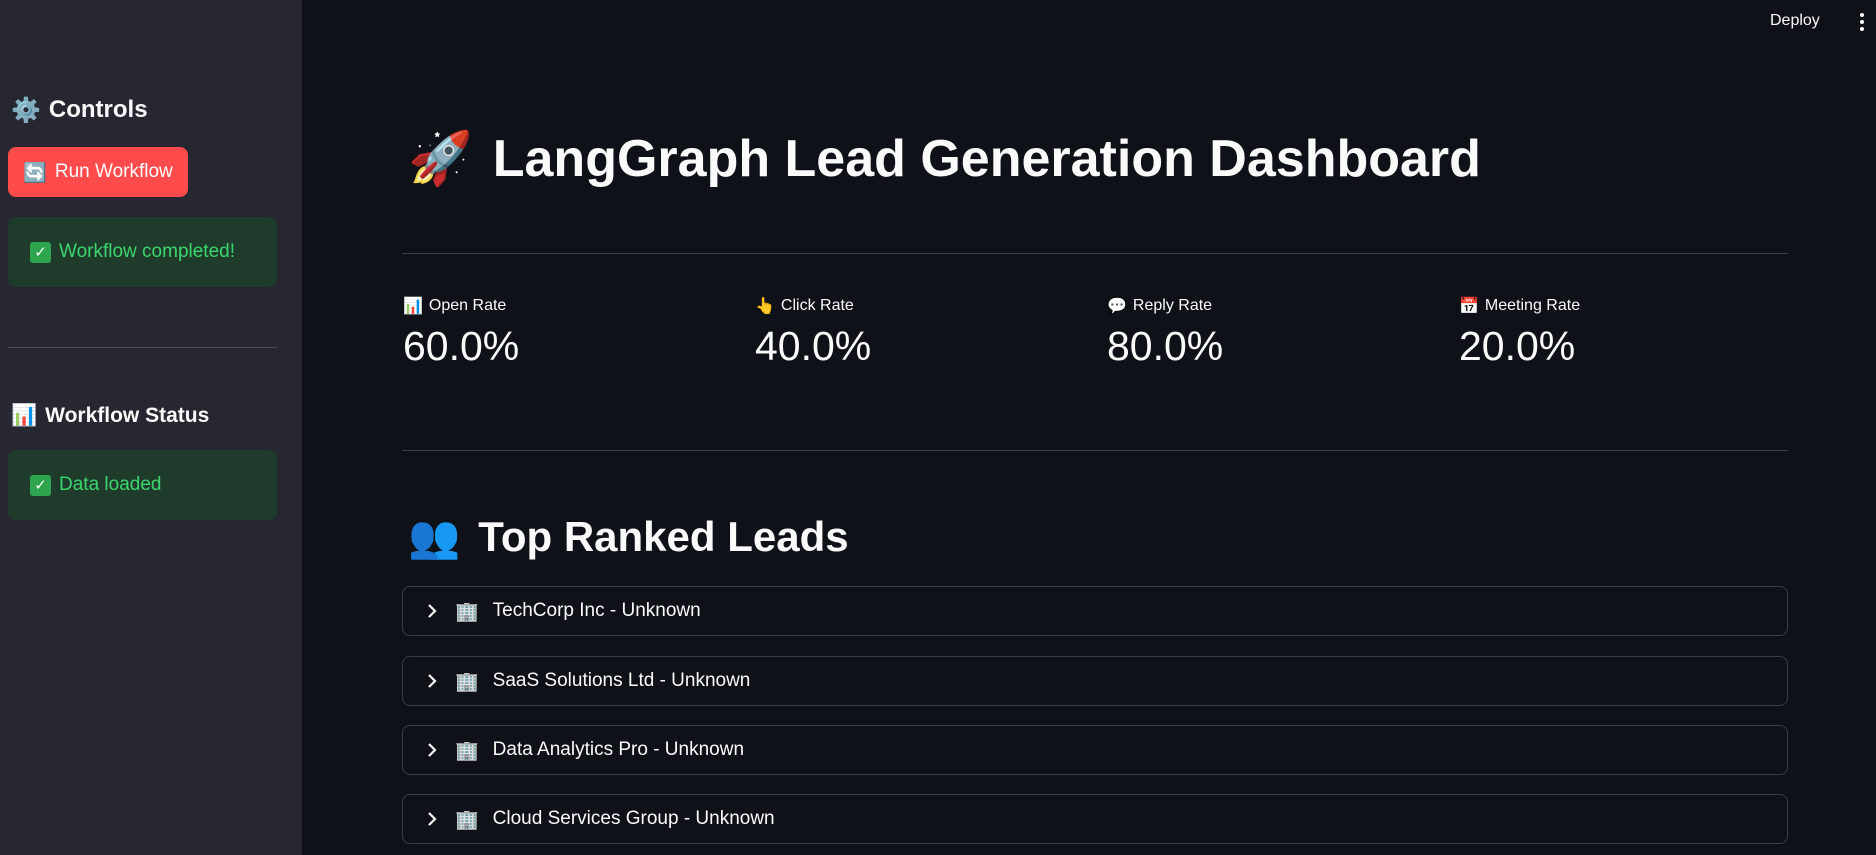 Image resolution: width=1876 pixels, height=855 pixels. What do you see at coordinates (568, 305) in the screenshot?
I see `metric-label: 📊 Open Rate` at bounding box center [568, 305].